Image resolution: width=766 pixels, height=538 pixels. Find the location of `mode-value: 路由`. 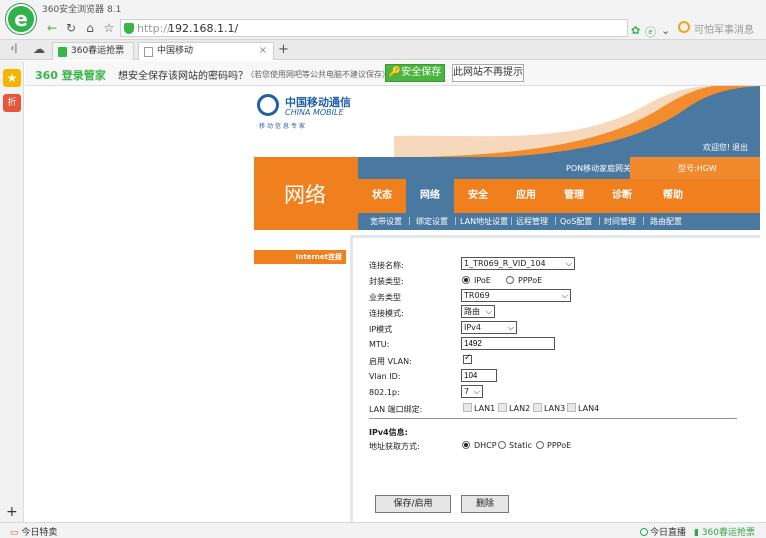

mode-value: 路由 is located at coordinates (472, 311).